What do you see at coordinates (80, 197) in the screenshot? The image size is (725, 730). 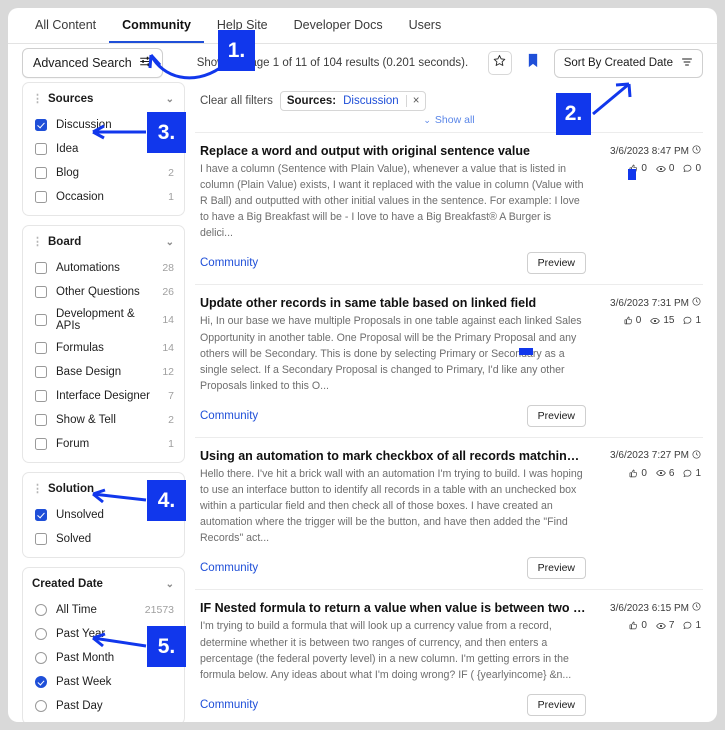 I see `facet-option-label: Occasion` at bounding box center [80, 197].